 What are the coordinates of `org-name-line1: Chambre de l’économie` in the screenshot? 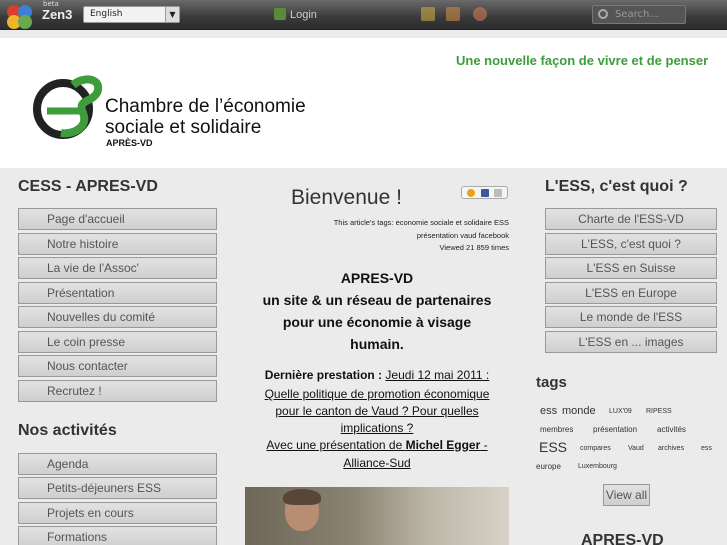 It's located at (205, 106).